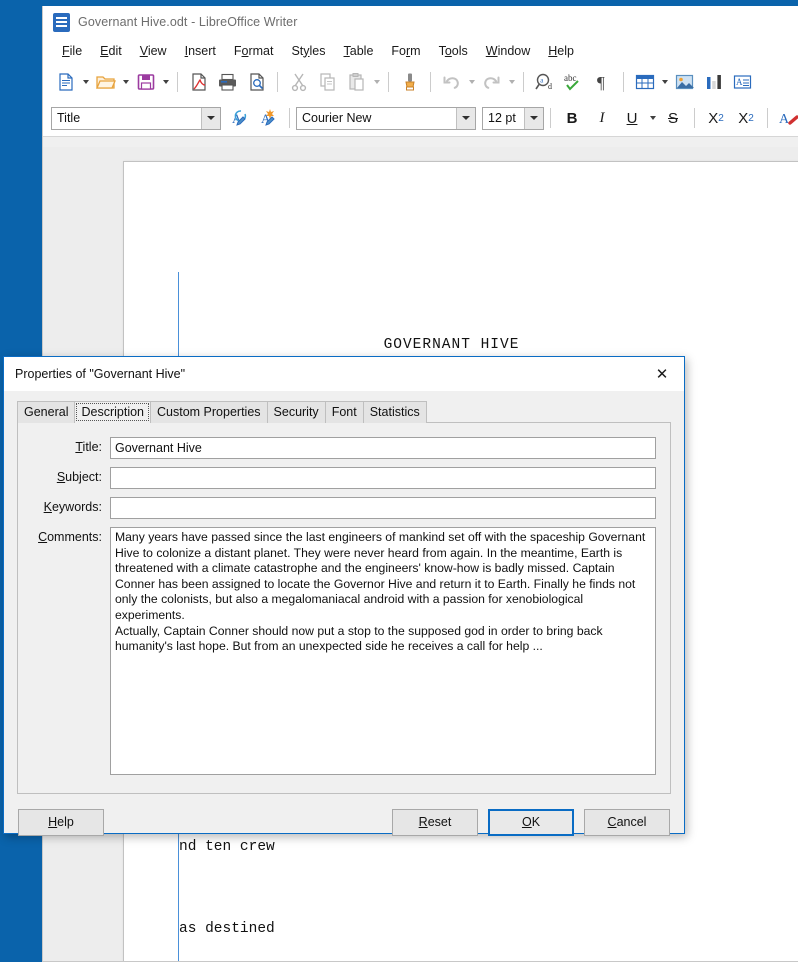 The image size is (798, 962). I want to click on update-selected-style-icon: A, so click(239, 118).